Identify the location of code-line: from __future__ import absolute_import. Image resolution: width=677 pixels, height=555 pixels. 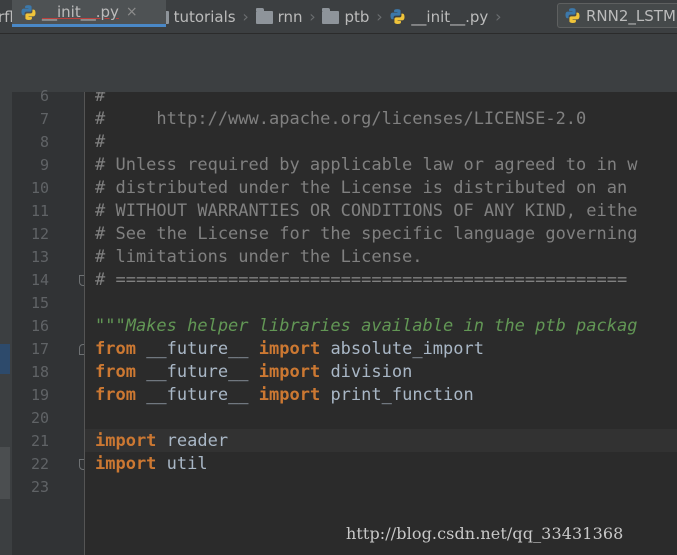
(289, 349).